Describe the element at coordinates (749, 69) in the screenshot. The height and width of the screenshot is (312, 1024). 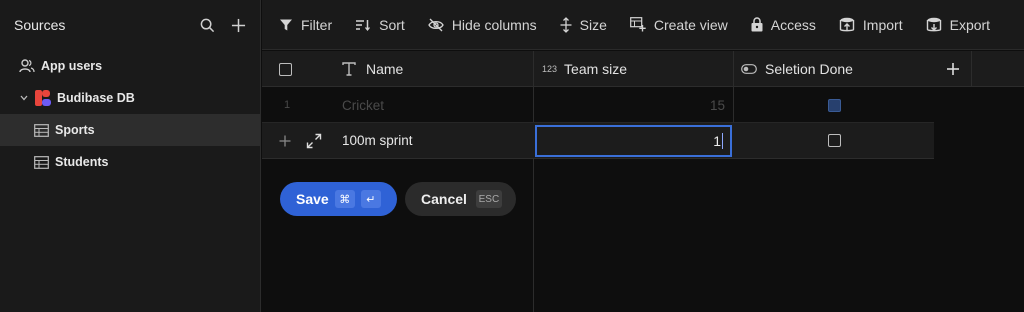
I see `toggle-type-icon` at that location.